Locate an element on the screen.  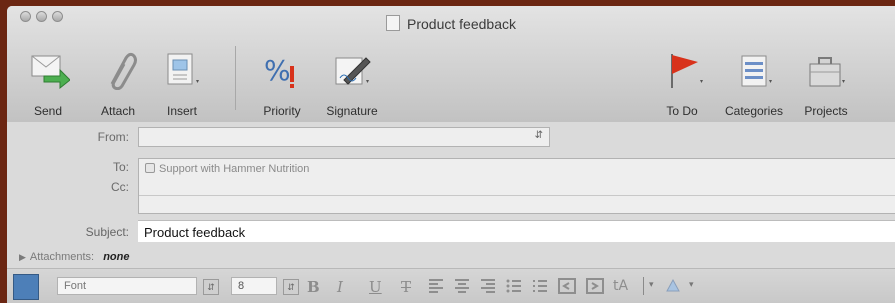
strikethrough-button: T is located at coordinates (406, 287).